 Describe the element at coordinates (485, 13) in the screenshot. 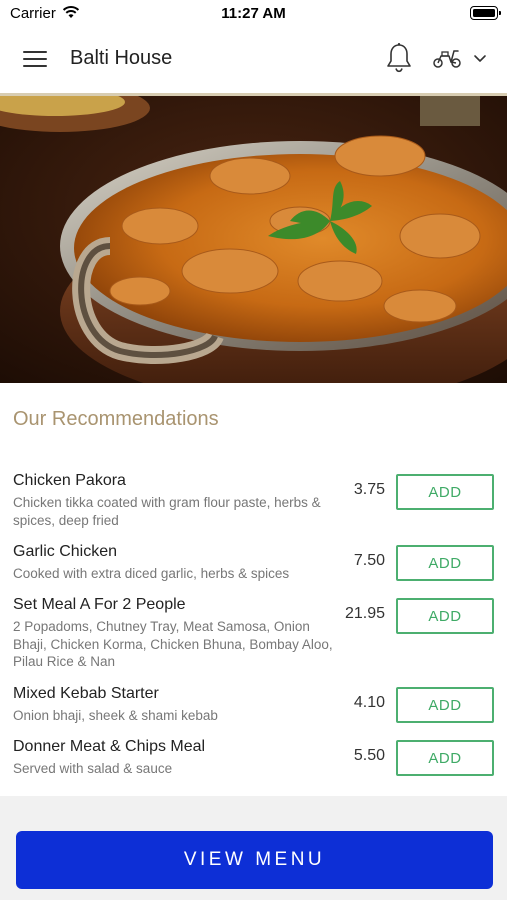

I see `battery-icon` at that location.